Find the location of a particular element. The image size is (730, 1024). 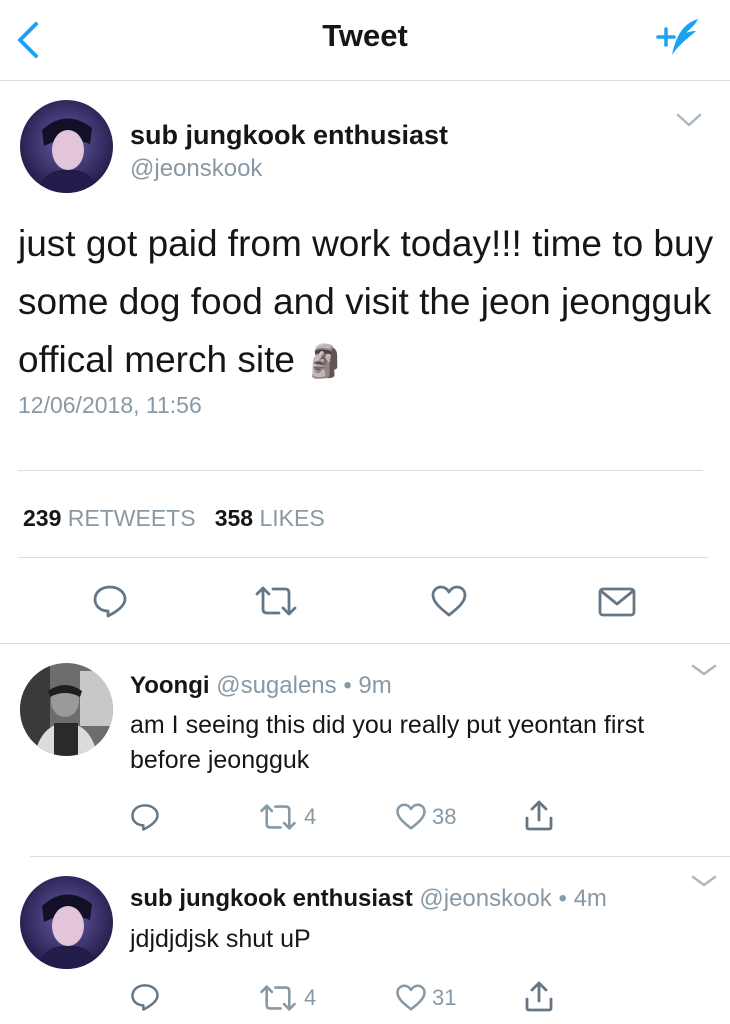

reply-author-name: sub jungkook enthusiast is located at coordinates (271, 898).